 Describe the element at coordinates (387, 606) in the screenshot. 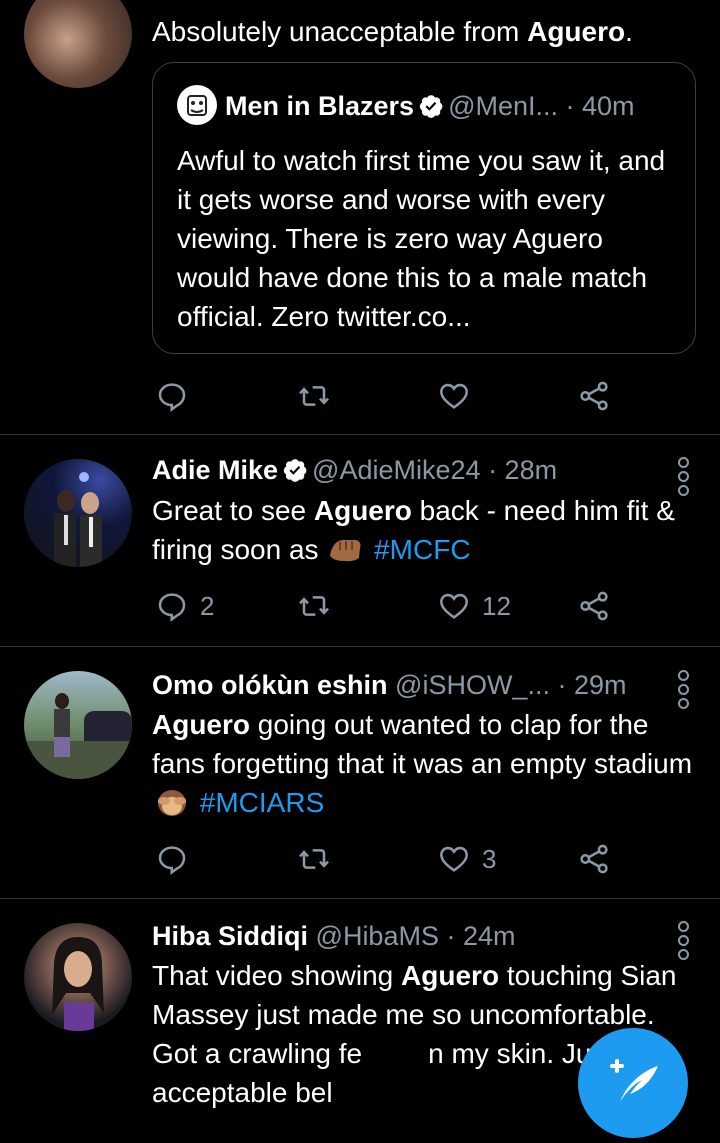

I see `tweet-actions: 2 12` at that location.